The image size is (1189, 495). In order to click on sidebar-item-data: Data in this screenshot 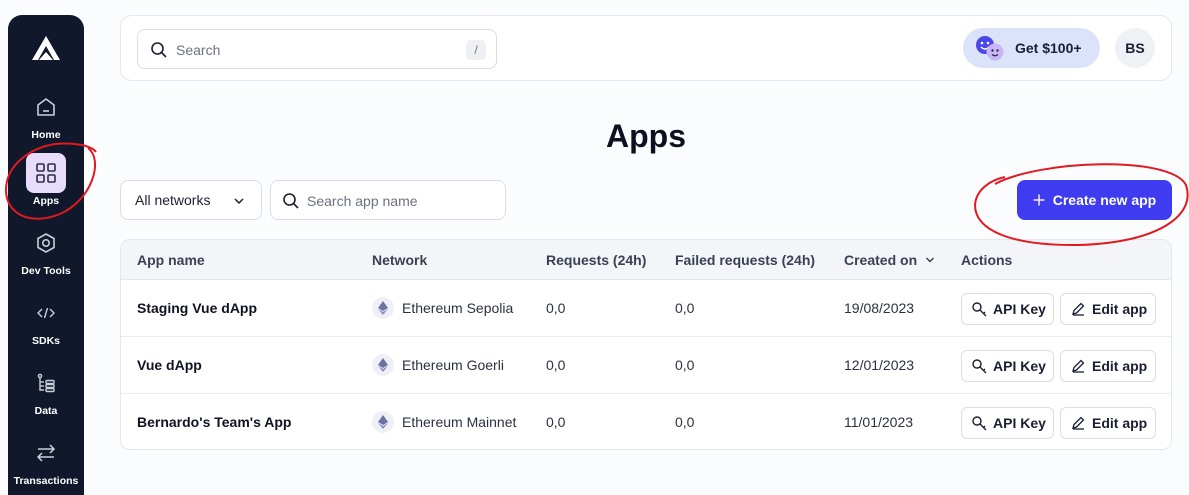, I will do `click(46, 390)`.